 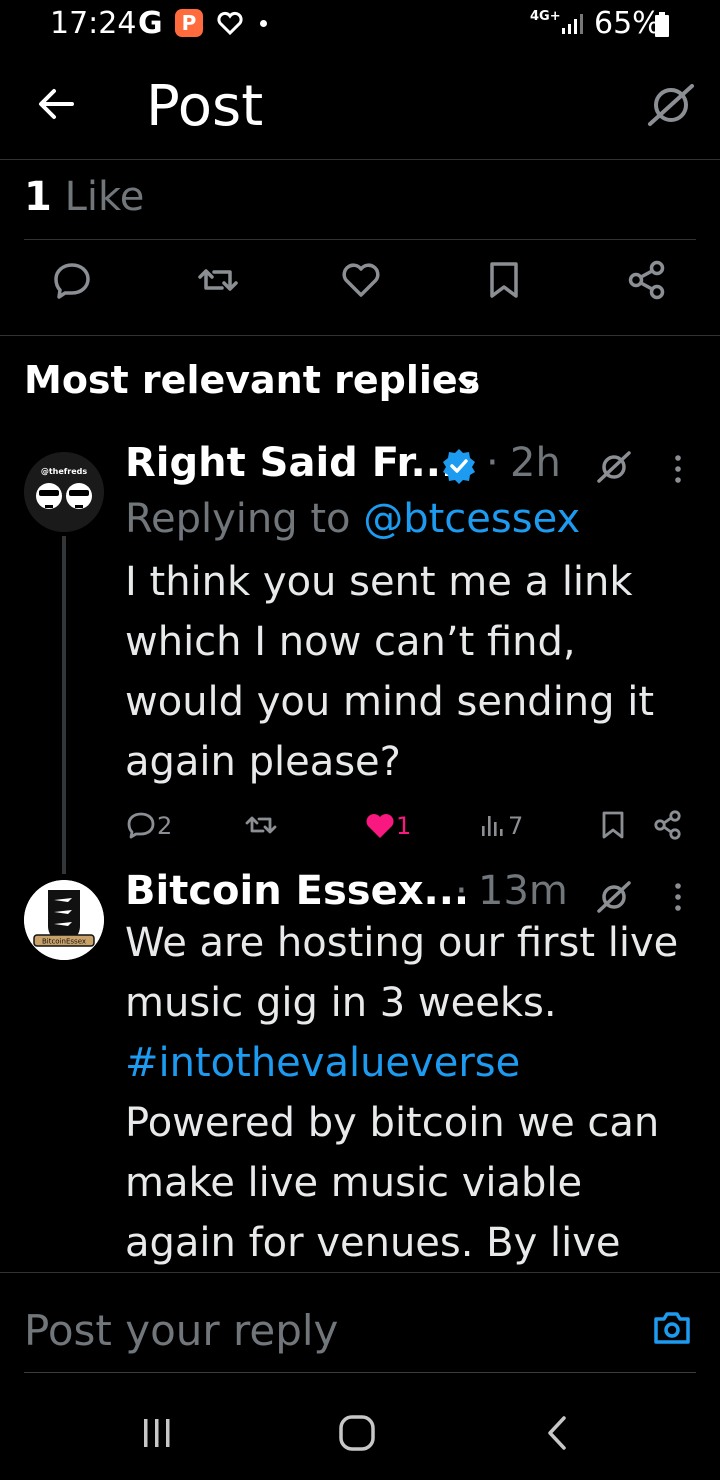 What do you see at coordinates (392, 1123) in the screenshot?
I see `reply-text-line: Powered by bitcoin we can` at bounding box center [392, 1123].